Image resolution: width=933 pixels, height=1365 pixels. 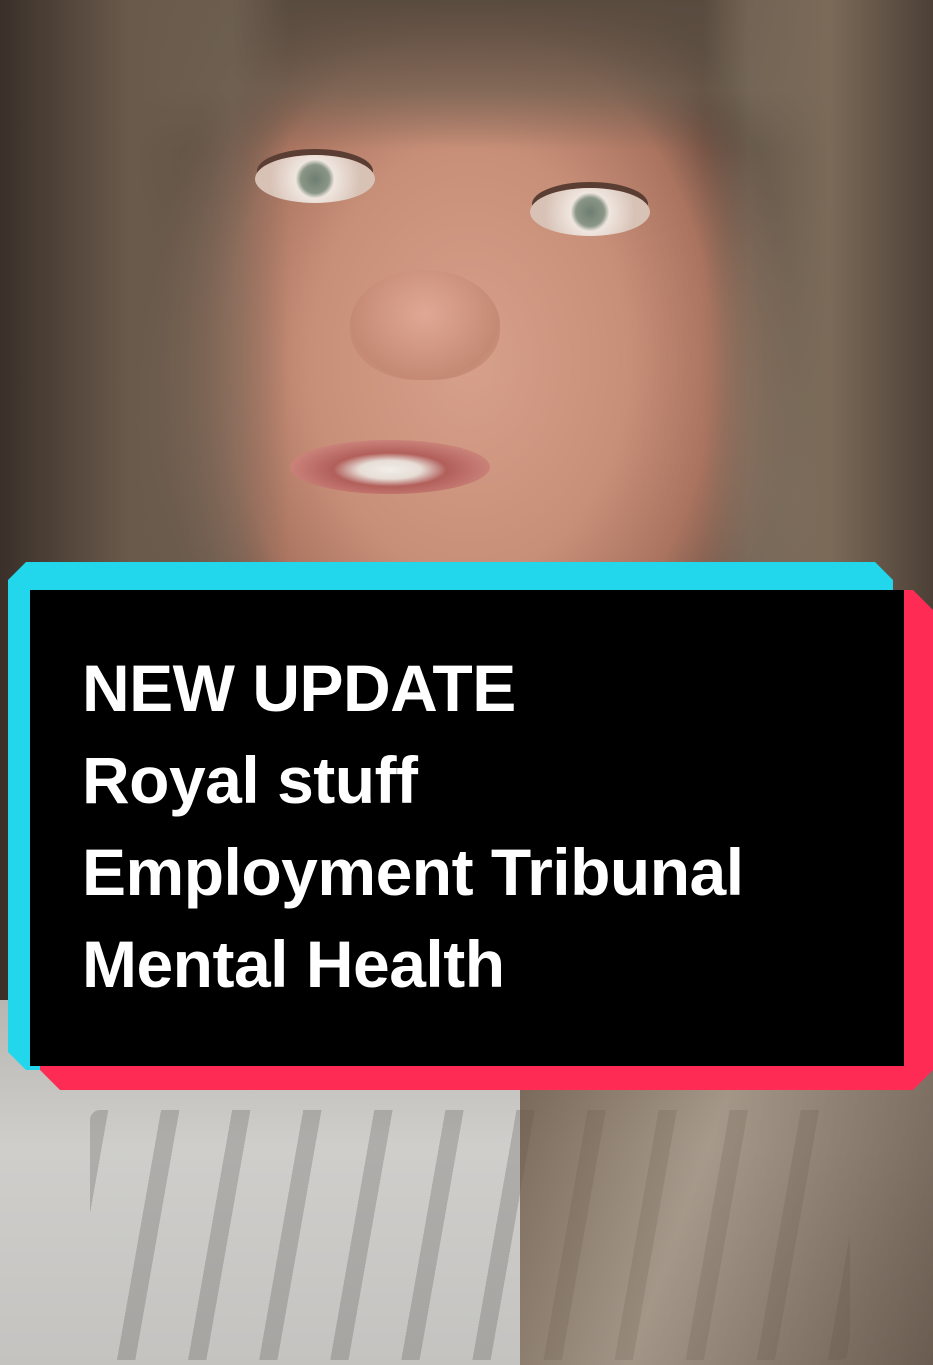 What do you see at coordinates (299, 688) in the screenshot?
I see `caption-line-1: NEW UPDATE` at bounding box center [299, 688].